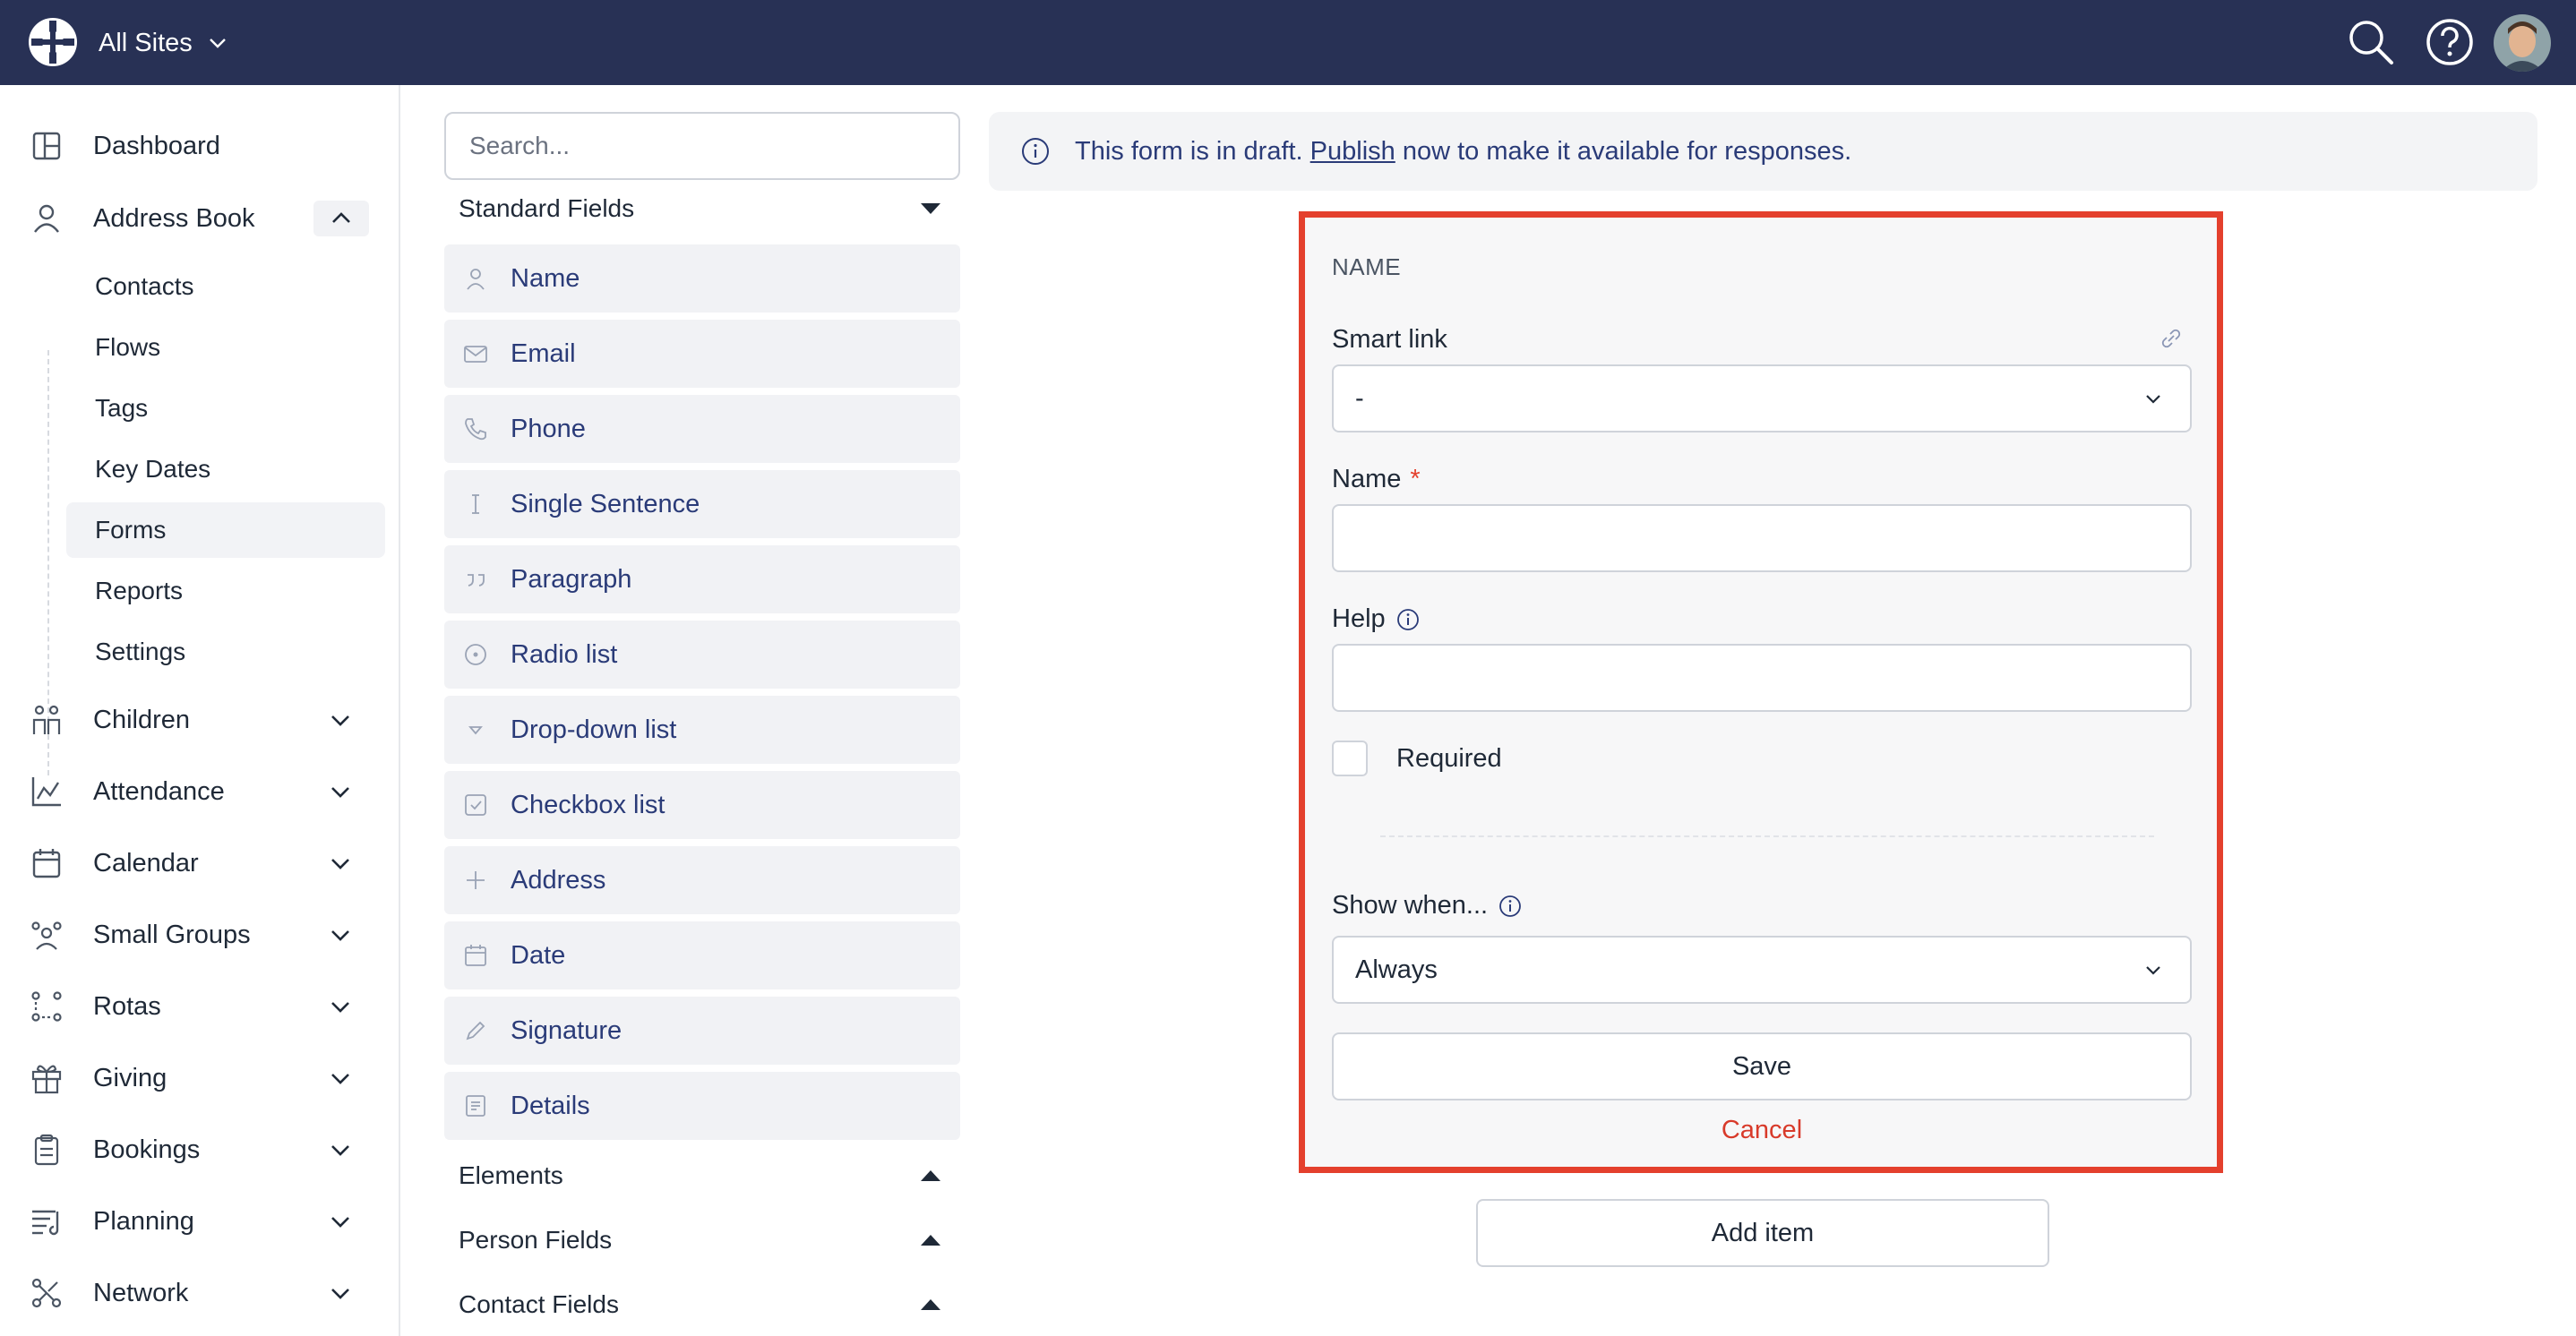  What do you see at coordinates (702, 146) in the screenshot?
I see `field-search-input` at bounding box center [702, 146].